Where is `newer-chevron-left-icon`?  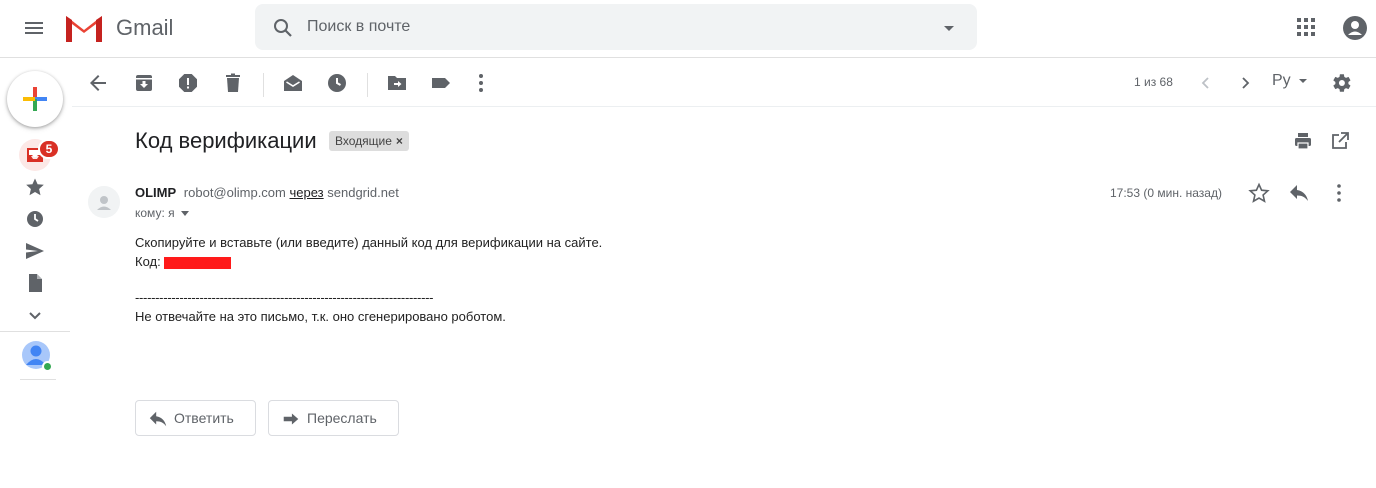
newer-chevron-left-icon is located at coordinates (1206, 83).